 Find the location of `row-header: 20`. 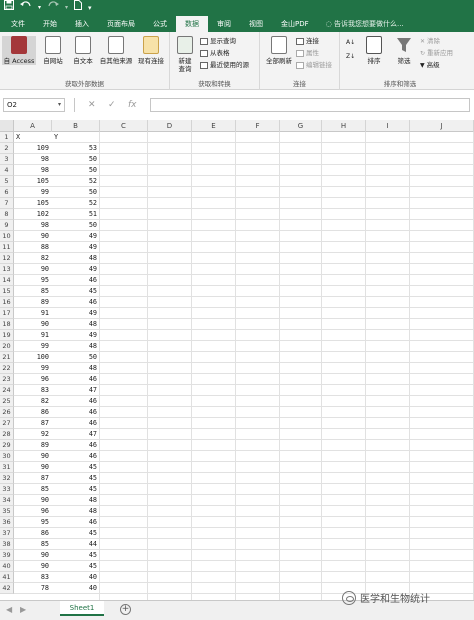

row-header: 20 is located at coordinates (7, 346).